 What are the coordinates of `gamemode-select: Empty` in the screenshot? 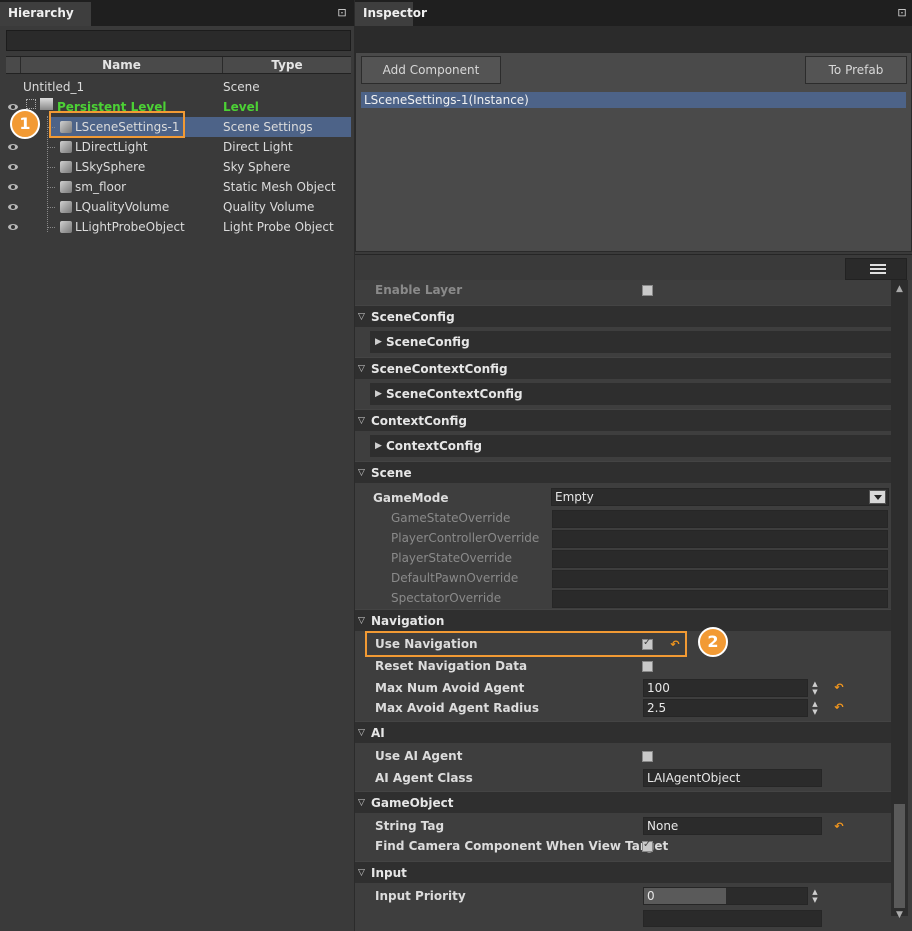 It's located at (720, 497).